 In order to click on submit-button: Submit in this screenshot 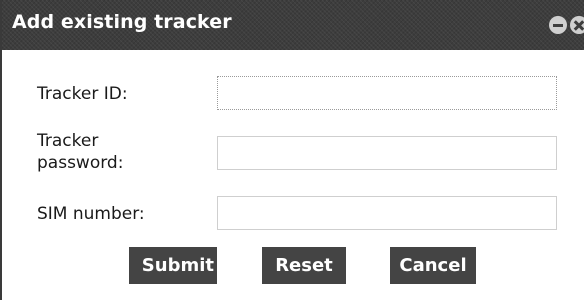, I will do `click(173, 265)`.